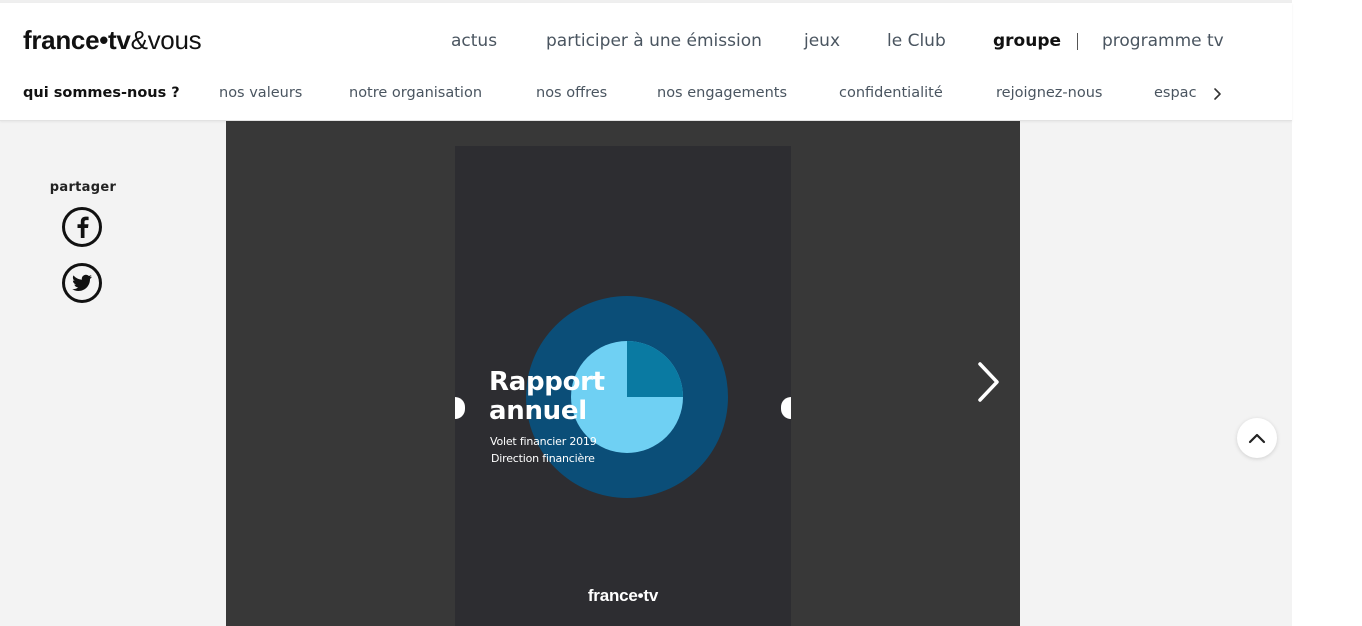 This screenshot has width=1362, height=626. Describe the element at coordinates (260, 93) in the screenshot. I see `subnav-nos-valeurs: nos valeurs` at that location.